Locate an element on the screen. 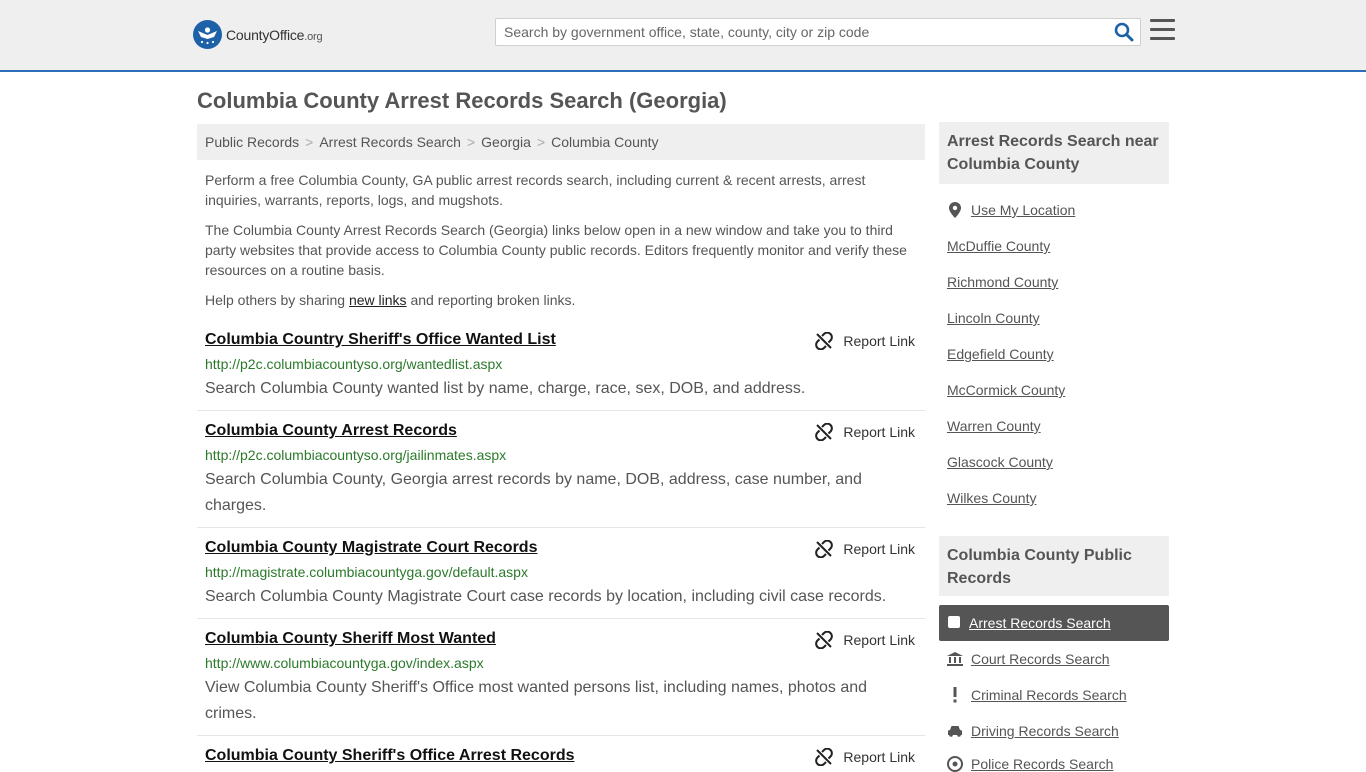  public-records-heading: Columbia County Public Records is located at coordinates (1054, 566).